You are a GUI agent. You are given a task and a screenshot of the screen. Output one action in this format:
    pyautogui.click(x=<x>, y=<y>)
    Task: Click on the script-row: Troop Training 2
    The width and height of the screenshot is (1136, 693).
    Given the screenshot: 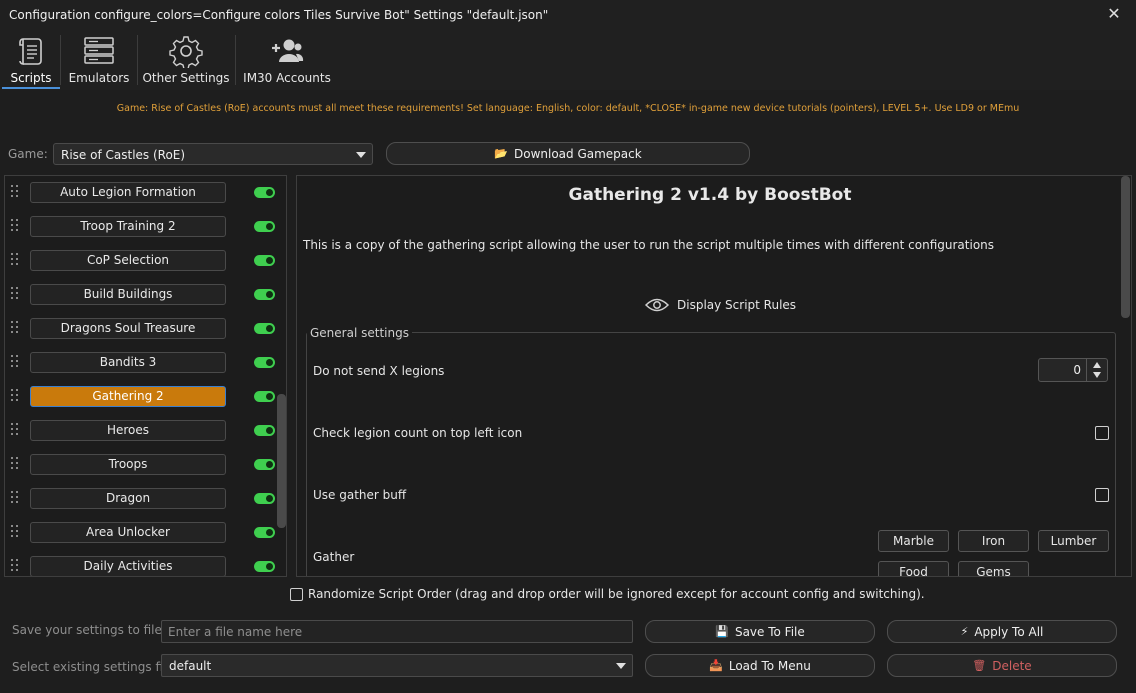 What is the action you would take?
    pyautogui.click(x=140, y=227)
    